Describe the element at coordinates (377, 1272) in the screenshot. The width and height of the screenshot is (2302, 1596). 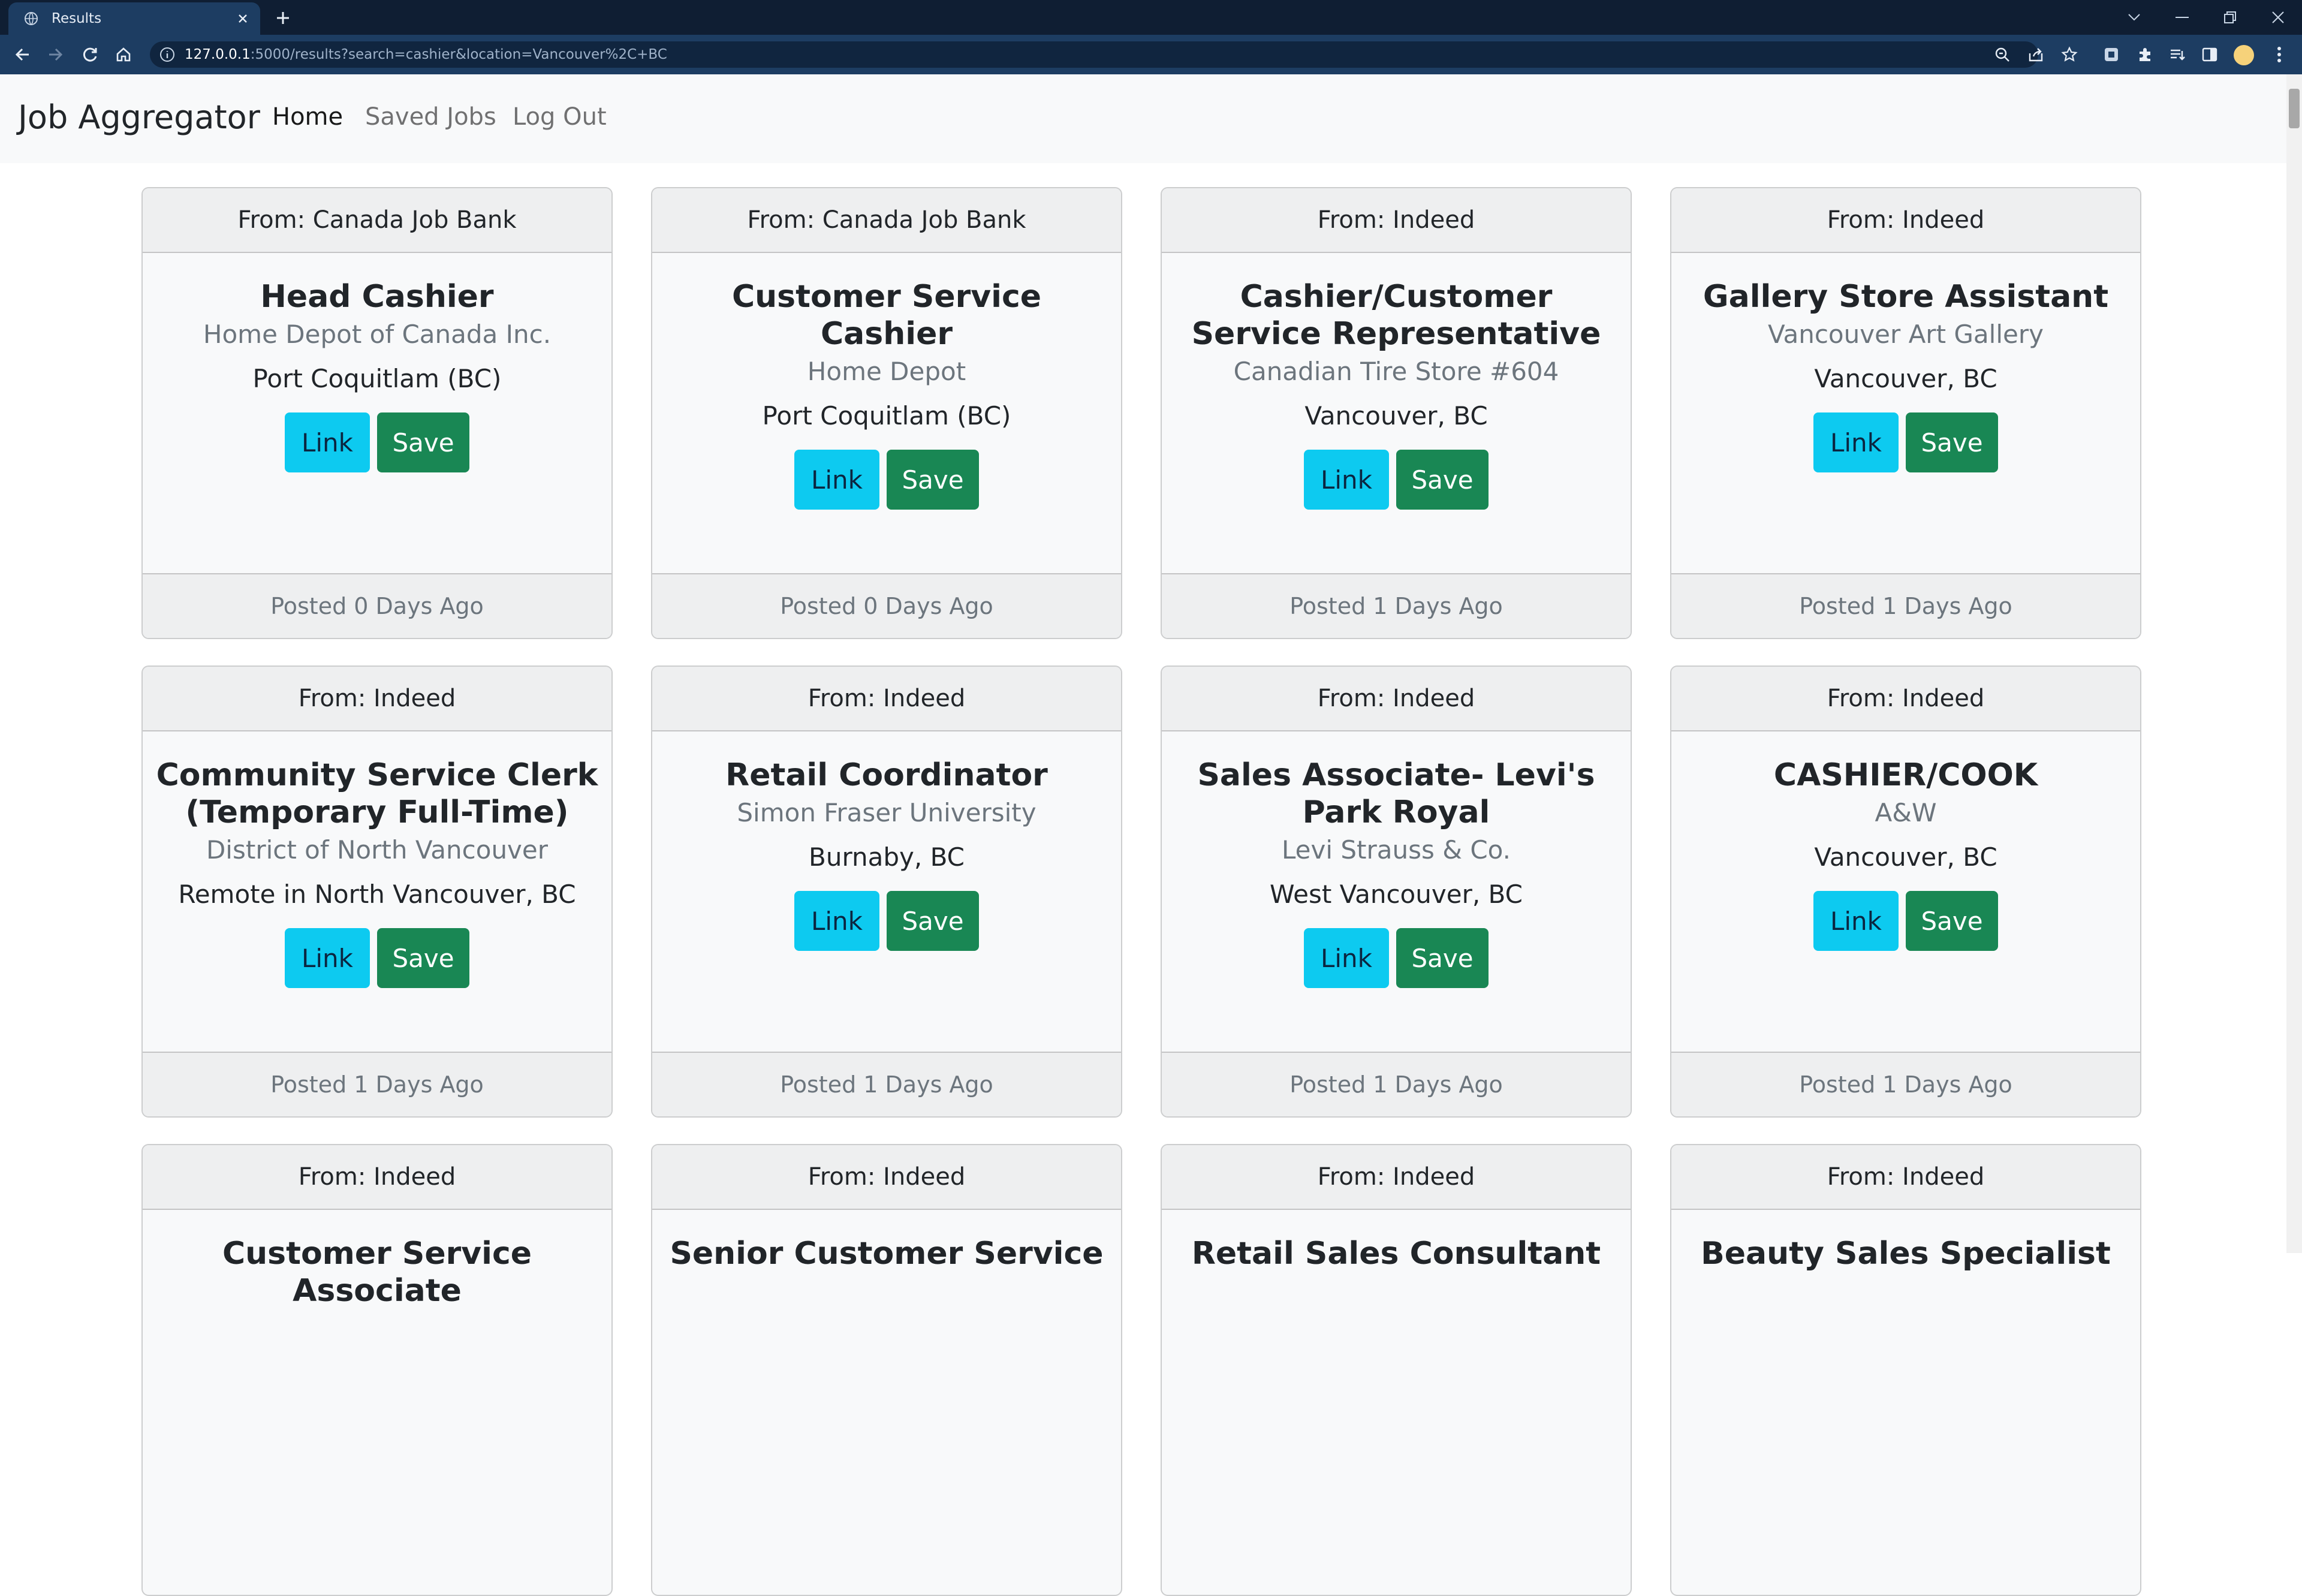
I see `job-title: Customer Service Associate` at that location.